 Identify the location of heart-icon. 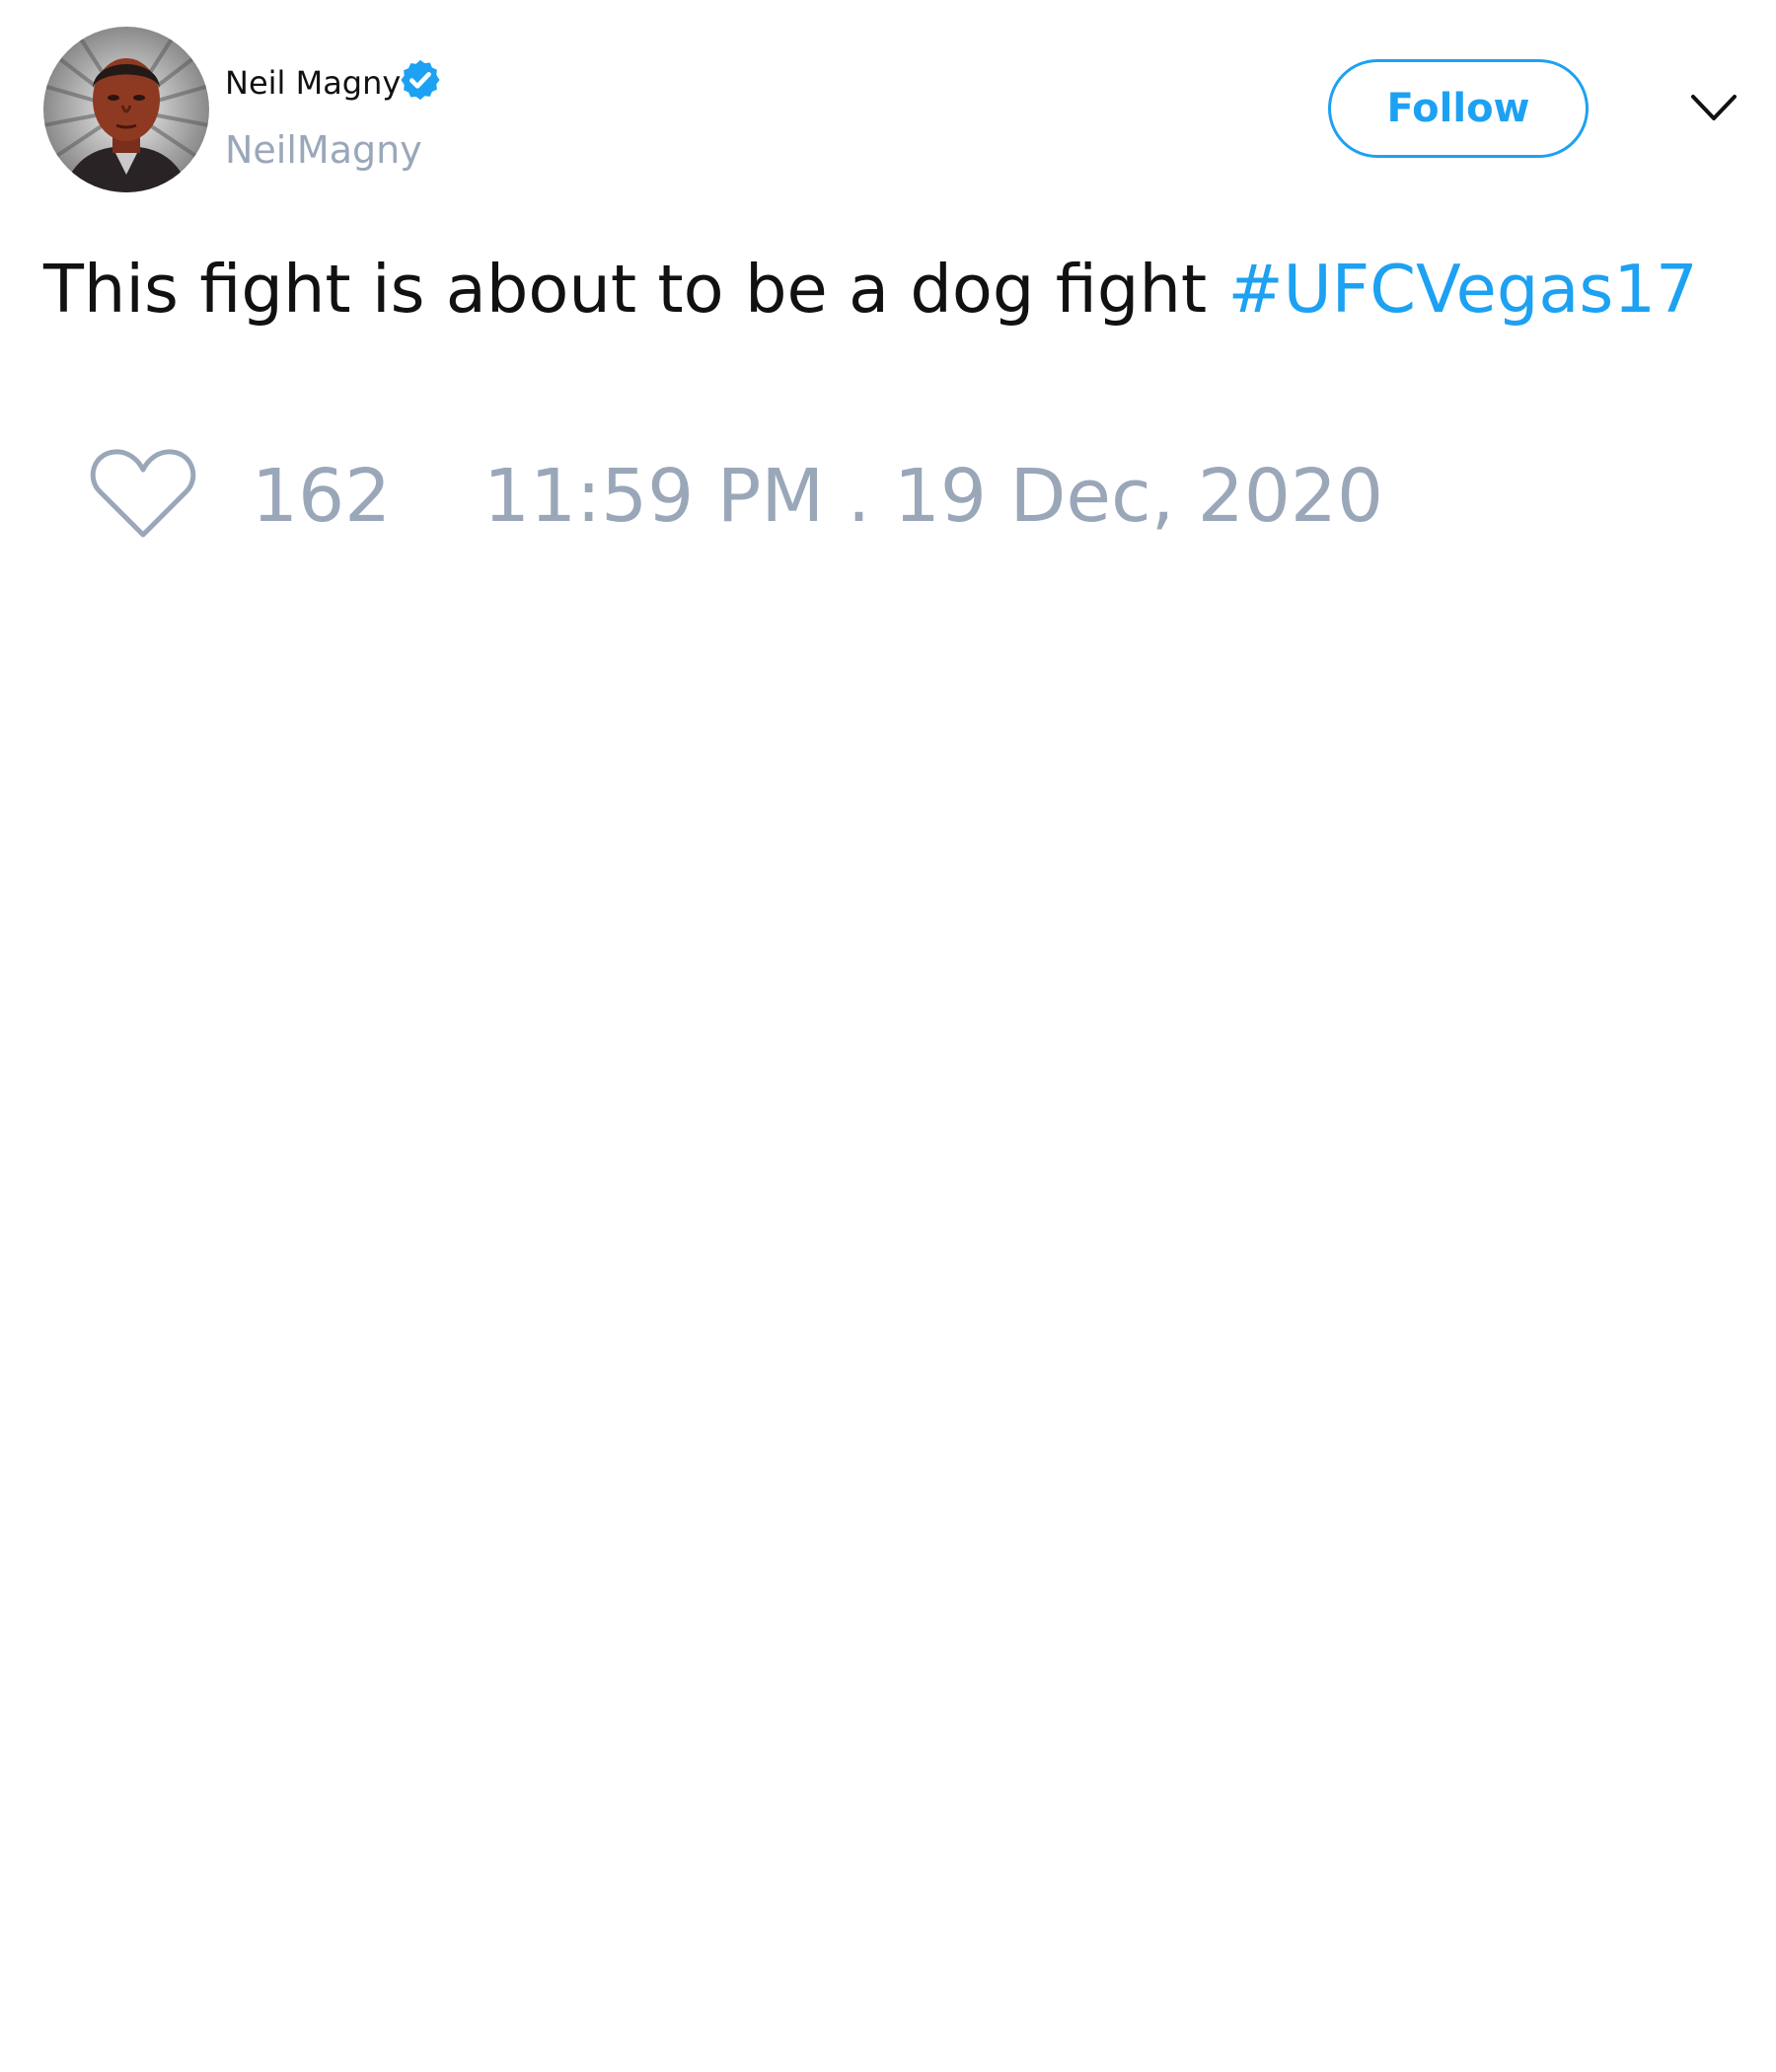
(143, 494).